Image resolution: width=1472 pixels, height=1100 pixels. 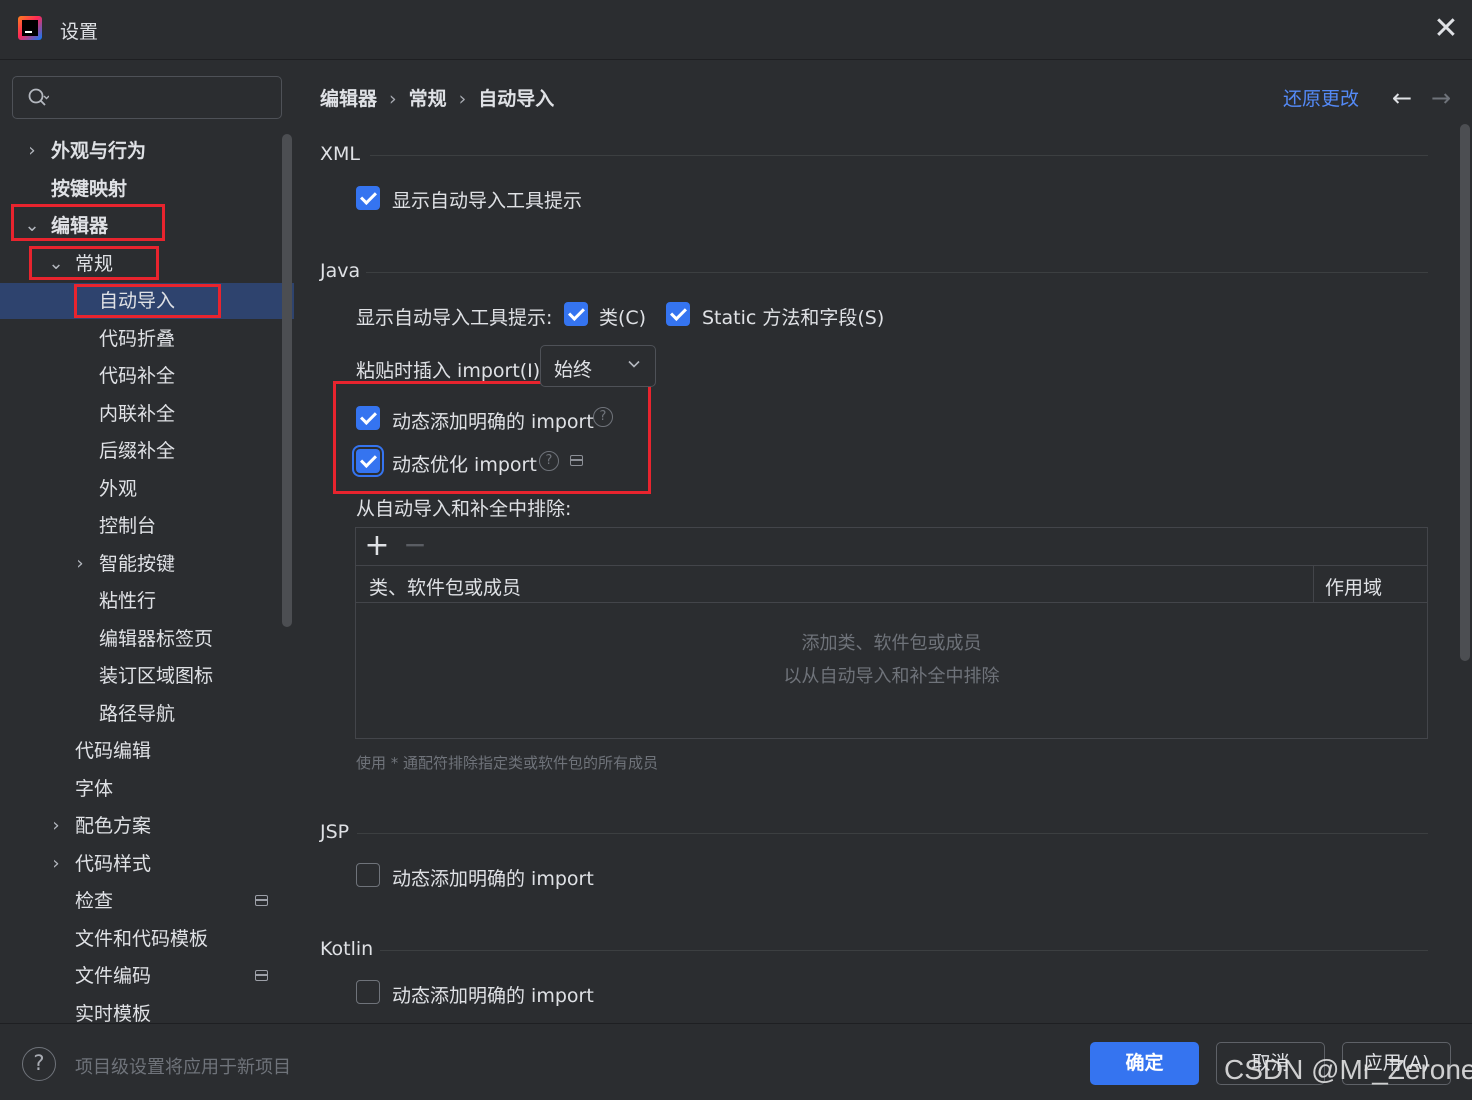 I want to click on breadcrumb-item: 编辑器, so click(x=348, y=99).